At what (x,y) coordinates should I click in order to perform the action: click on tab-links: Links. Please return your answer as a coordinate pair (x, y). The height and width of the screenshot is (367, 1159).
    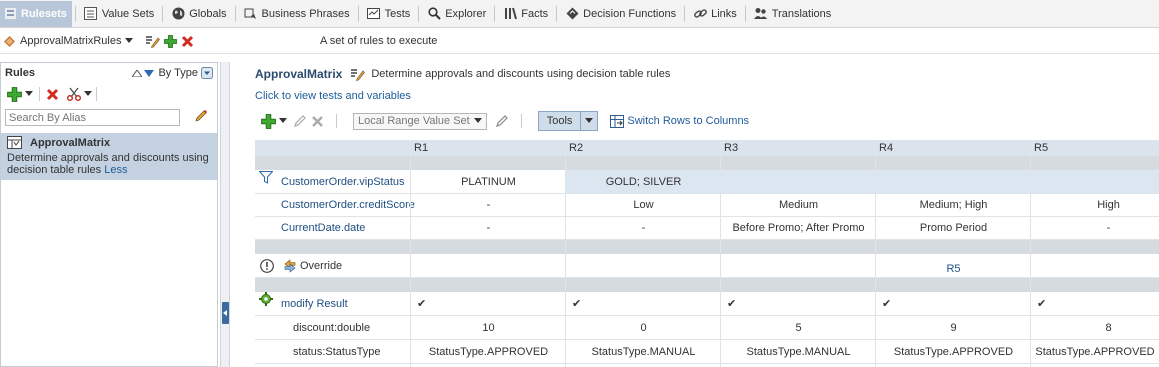
    Looking at the image, I should click on (715, 14).